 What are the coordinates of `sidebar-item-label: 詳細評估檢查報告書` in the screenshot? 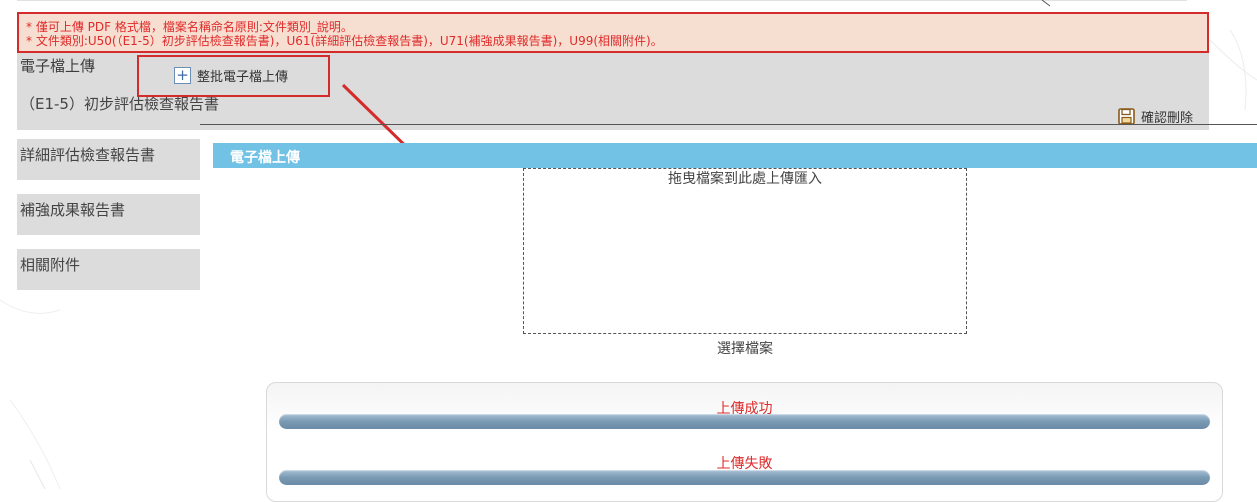 It's located at (88, 155).